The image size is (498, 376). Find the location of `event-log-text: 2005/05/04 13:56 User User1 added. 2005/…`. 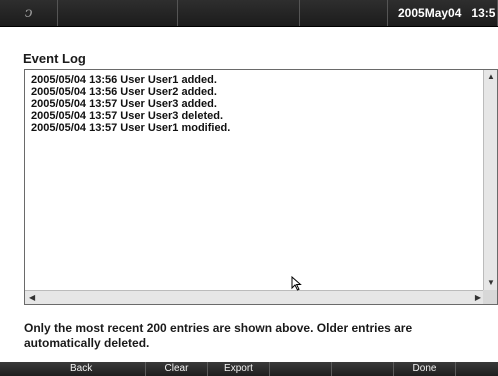

event-log-text: 2005/05/04 13:56 User User1 added. 2005/… is located at coordinates (130, 104).